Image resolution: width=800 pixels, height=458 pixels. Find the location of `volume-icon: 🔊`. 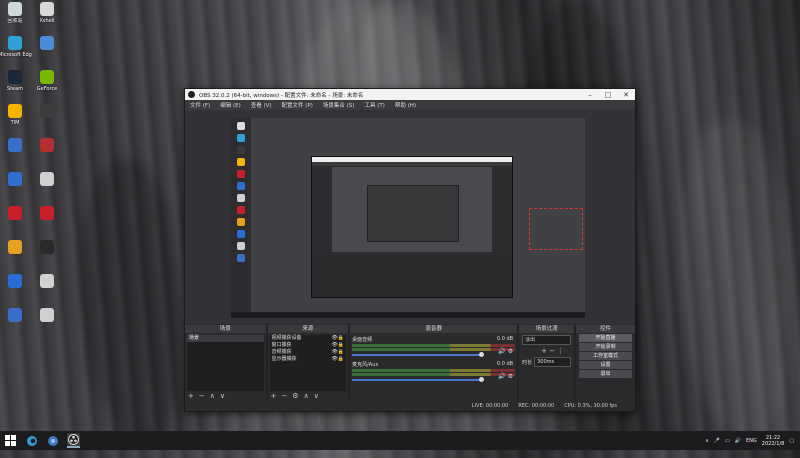

volume-icon: 🔊 is located at coordinates (738, 441).